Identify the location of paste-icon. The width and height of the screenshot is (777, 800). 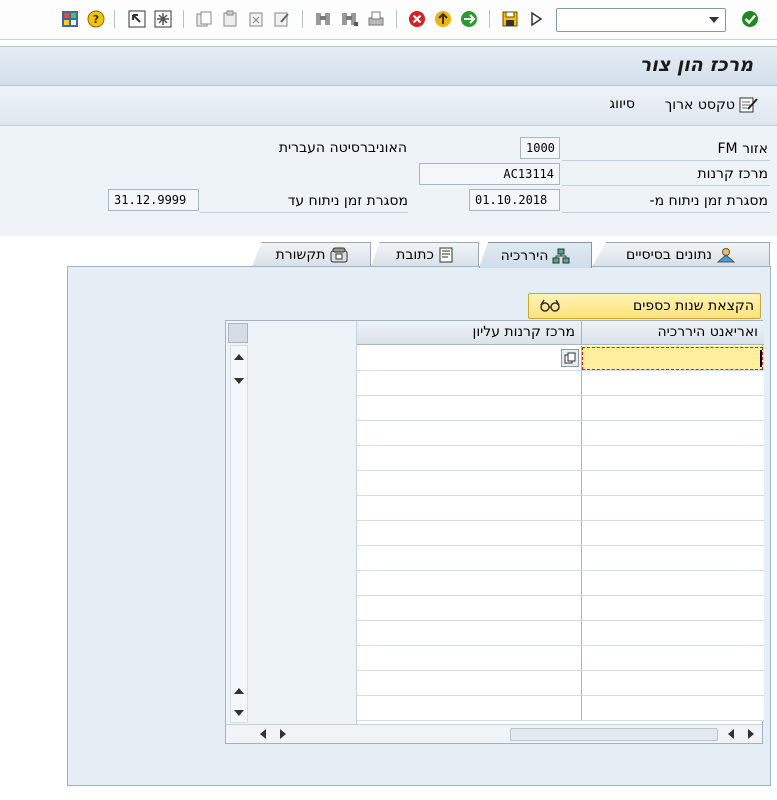
(230, 19).